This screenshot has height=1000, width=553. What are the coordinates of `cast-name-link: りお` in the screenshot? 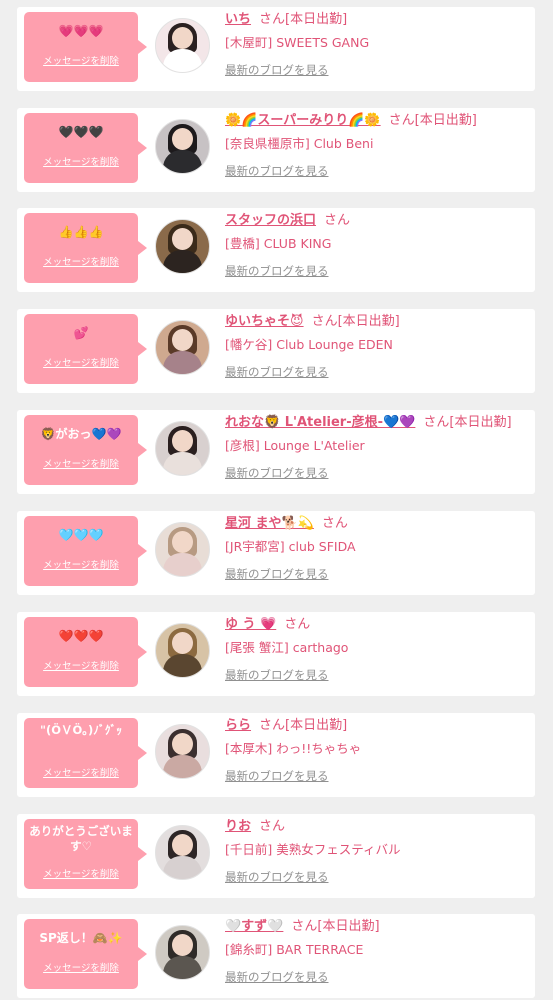 It's located at (238, 826).